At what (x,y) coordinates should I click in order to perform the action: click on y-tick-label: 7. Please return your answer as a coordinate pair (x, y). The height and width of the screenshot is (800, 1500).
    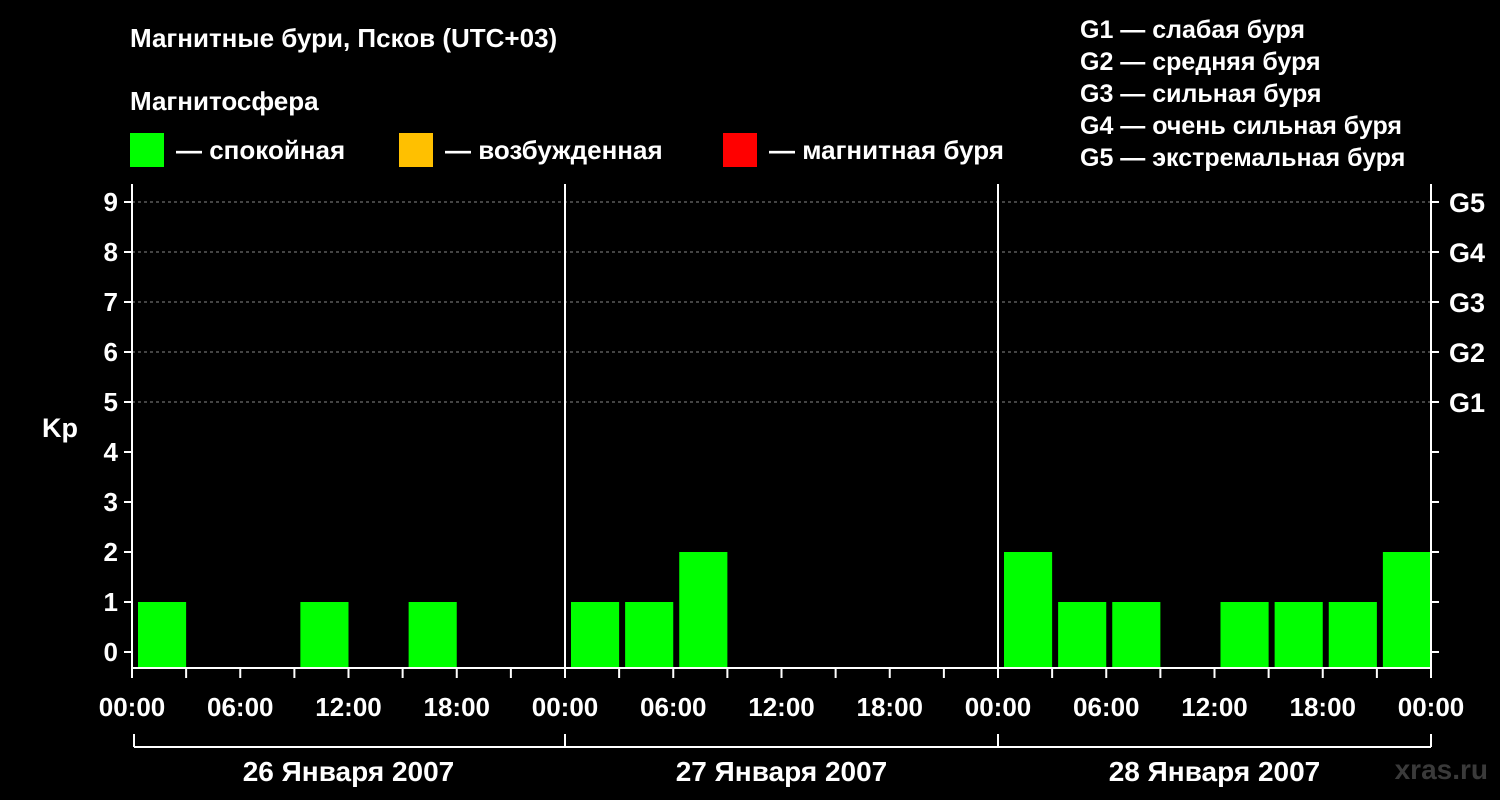
    Looking at the image, I should click on (111, 302).